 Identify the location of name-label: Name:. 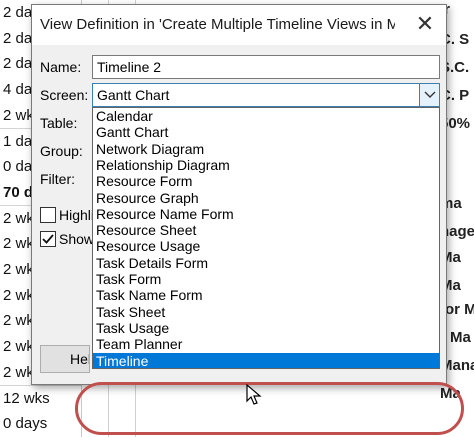
(61, 67).